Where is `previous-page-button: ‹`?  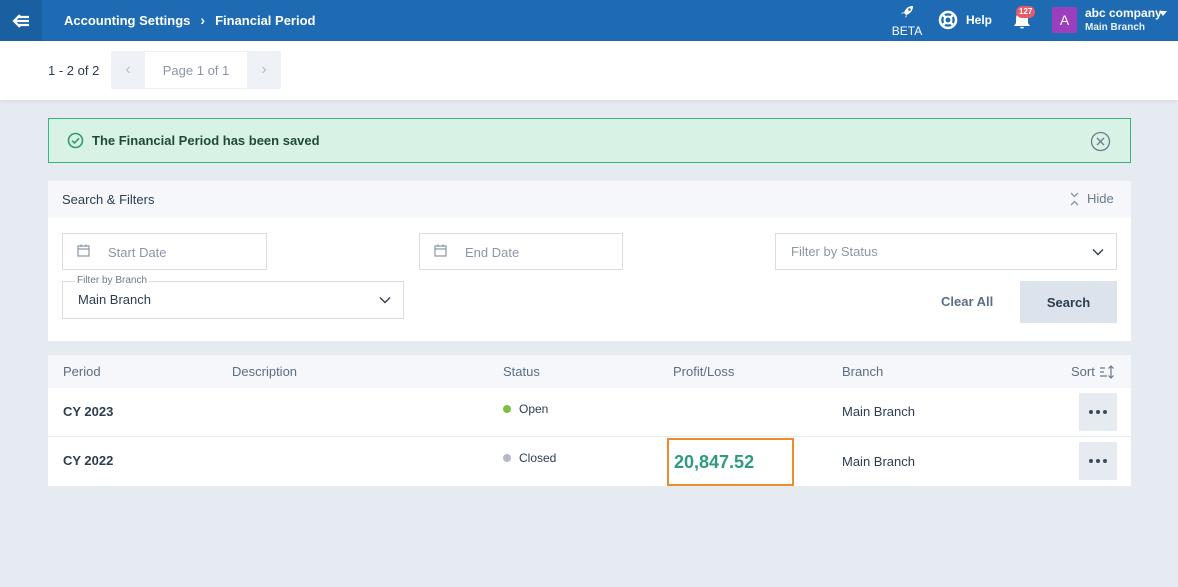 previous-page-button: ‹ is located at coordinates (128, 70).